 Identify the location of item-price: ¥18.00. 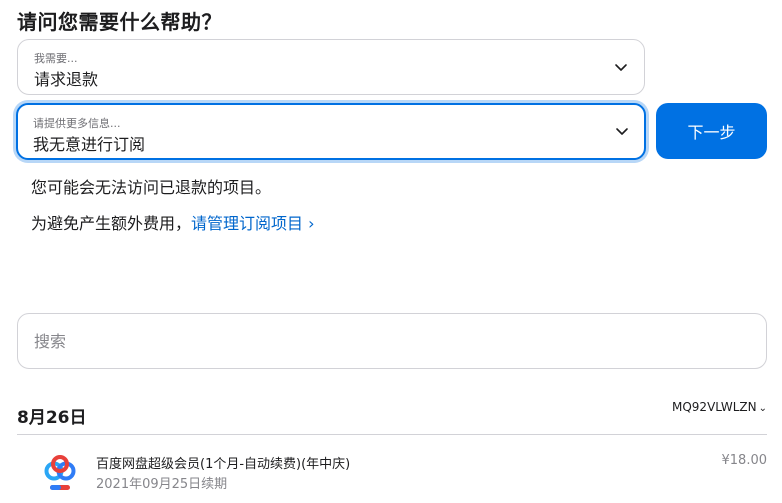
(744, 460).